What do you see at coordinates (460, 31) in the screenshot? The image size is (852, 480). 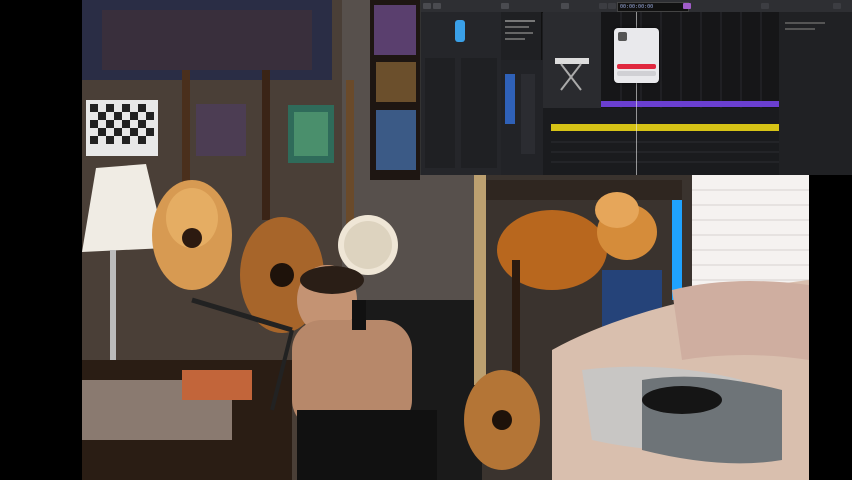 I see `instrument-icon` at bounding box center [460, 31].